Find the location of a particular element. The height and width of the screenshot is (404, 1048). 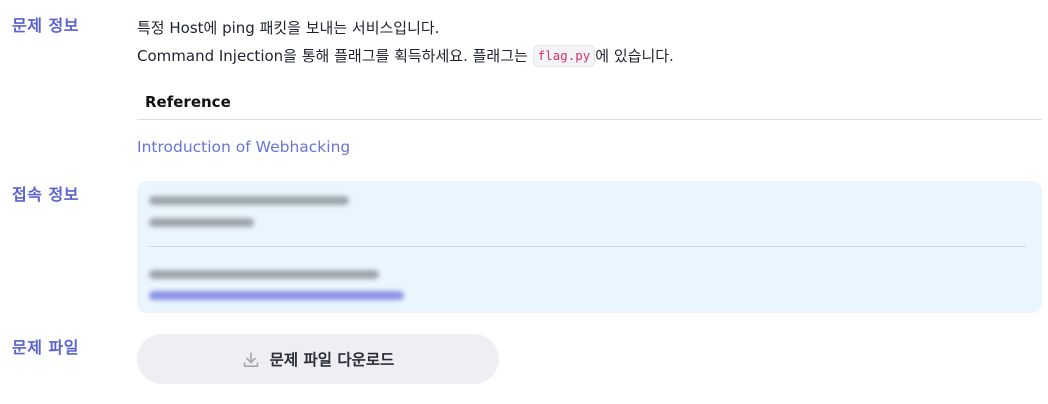

connection-divider is located at coordinates (587, 246).